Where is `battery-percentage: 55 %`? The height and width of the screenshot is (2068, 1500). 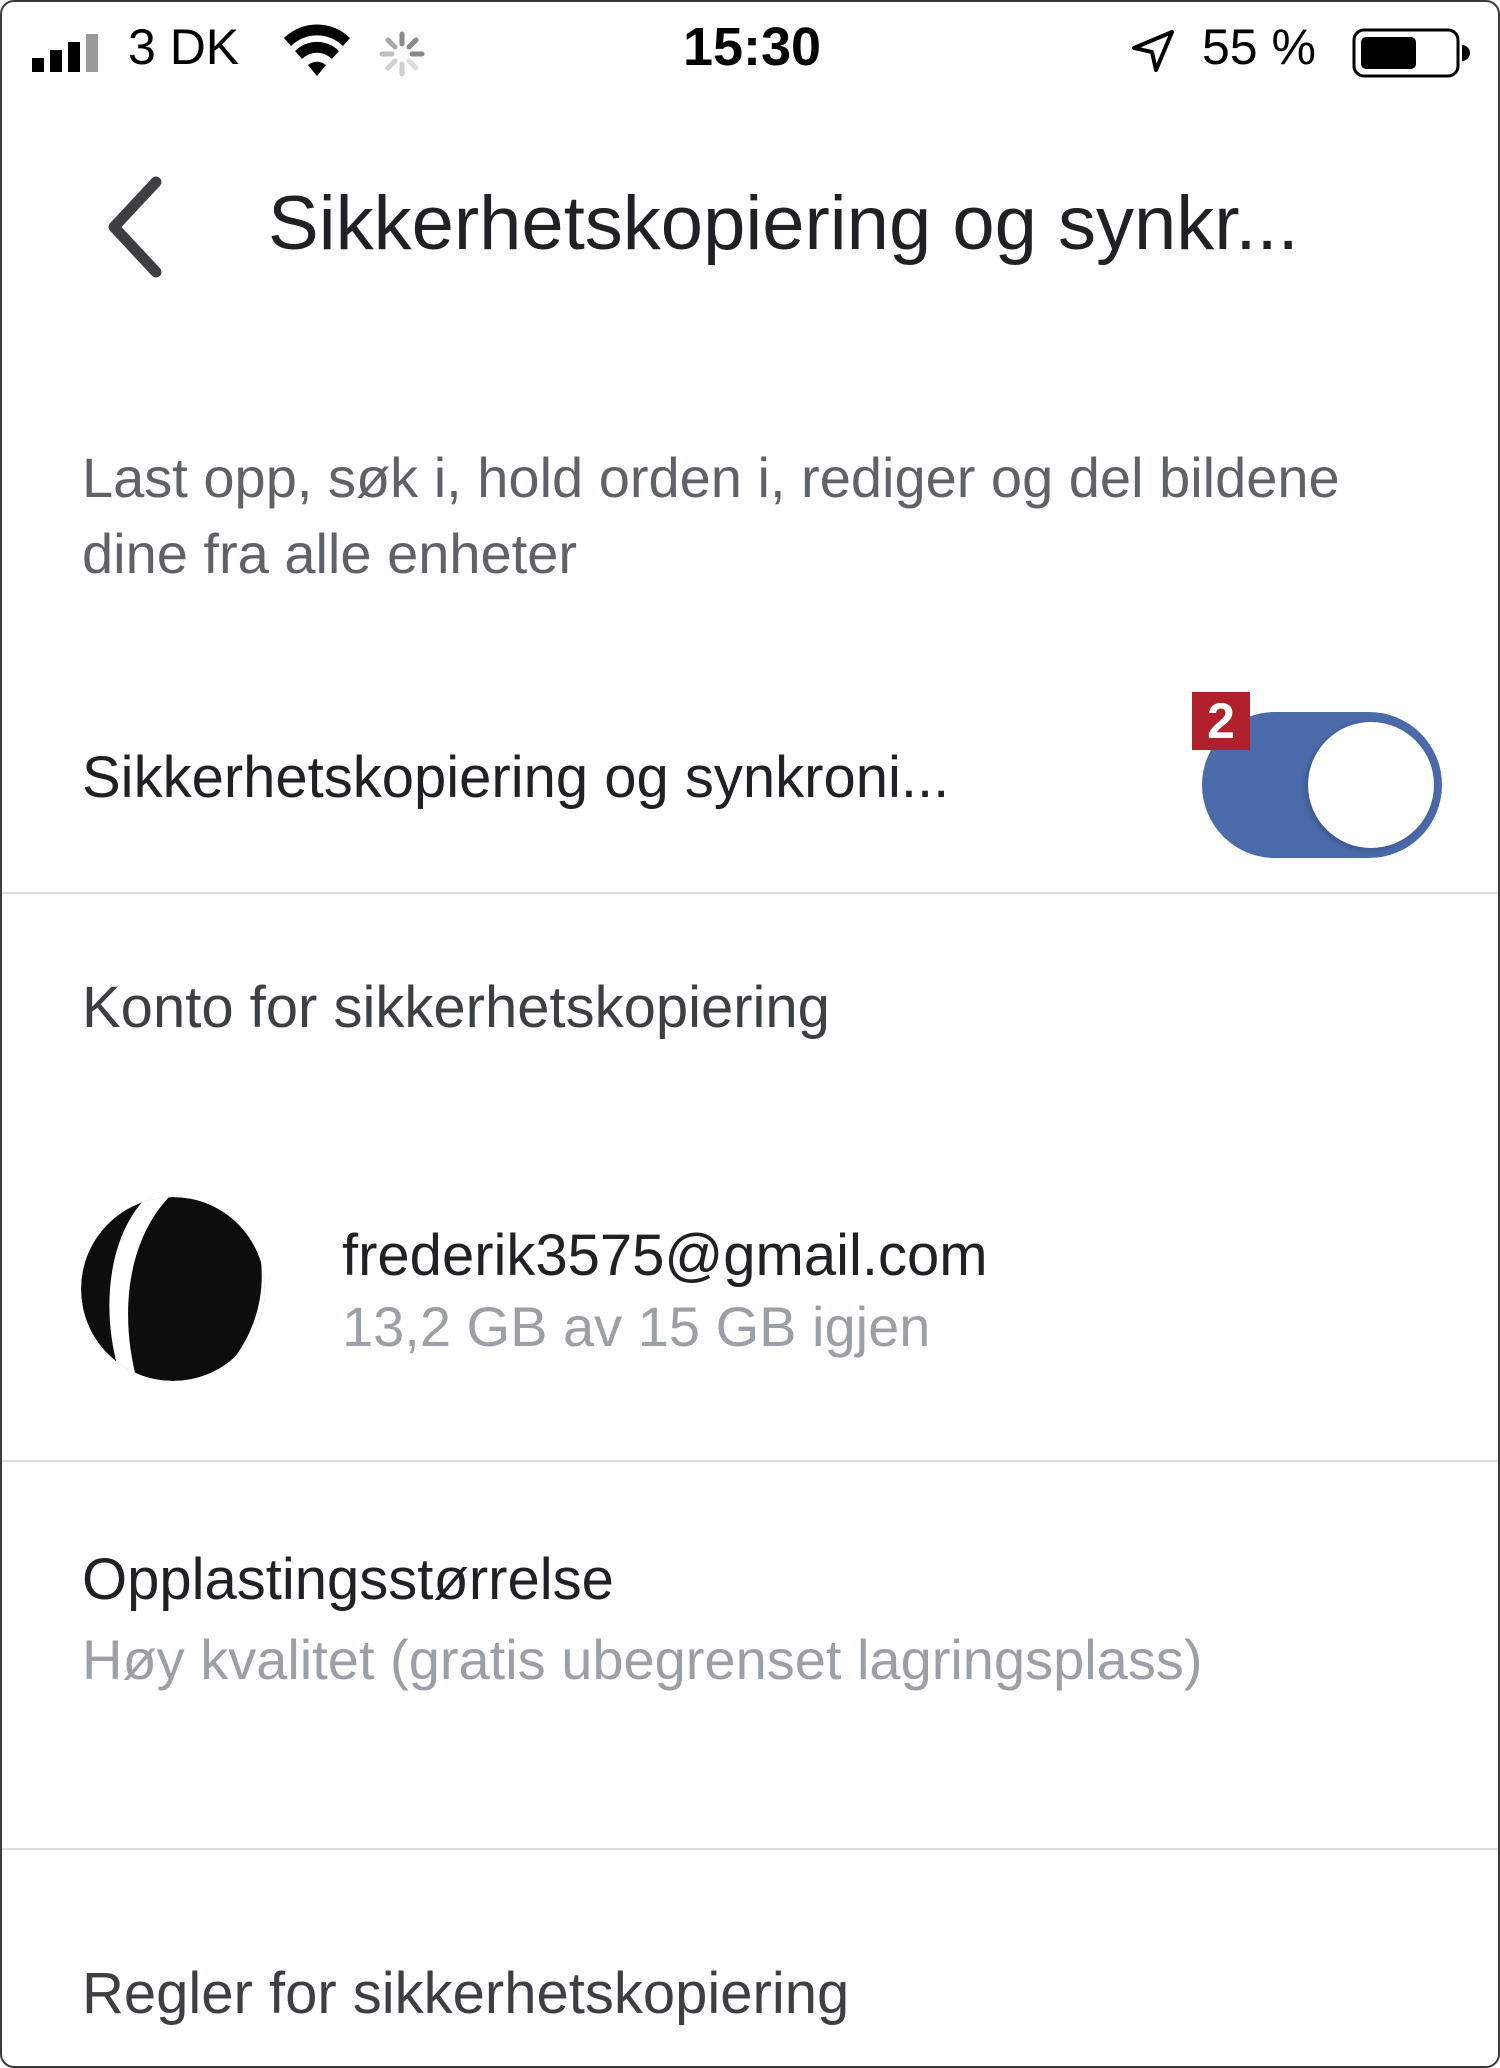
battery-percentage: 55 % is located at coordinates (1259, 47).